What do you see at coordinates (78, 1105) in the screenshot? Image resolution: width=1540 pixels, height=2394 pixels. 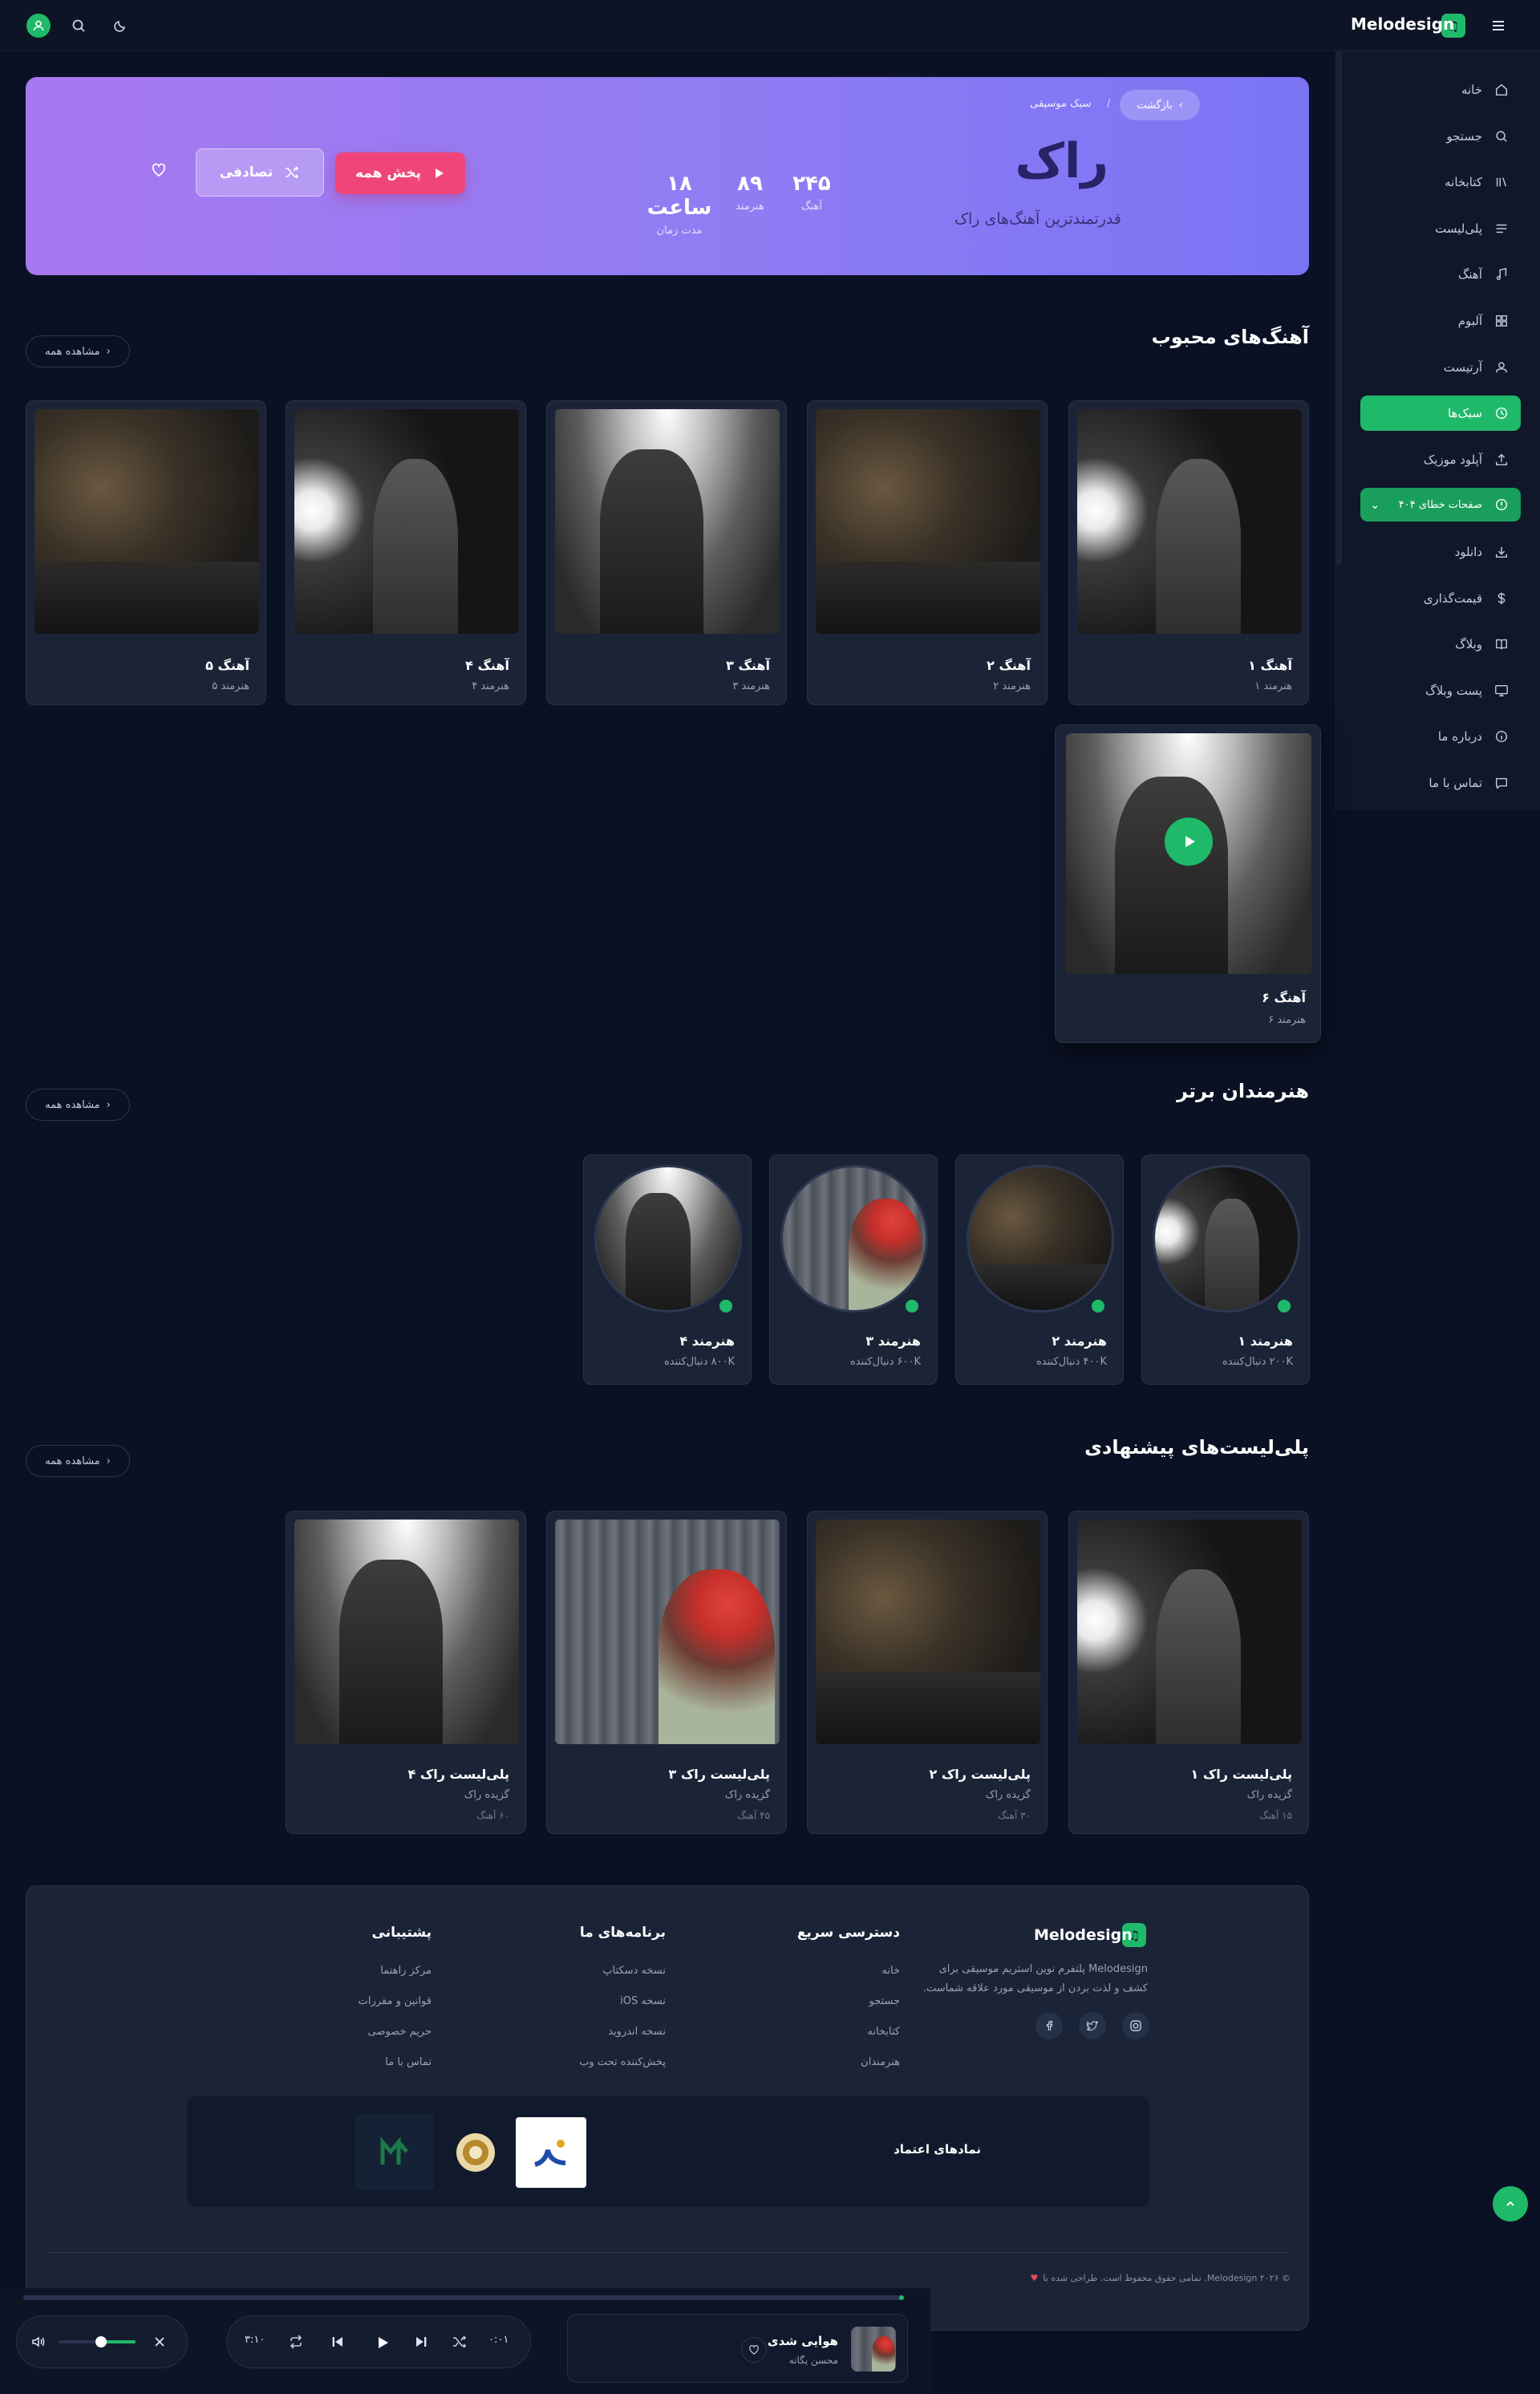 I see `artists-see-all-button: ‹ مشاهده همه` at bounding box center [78, 1105].